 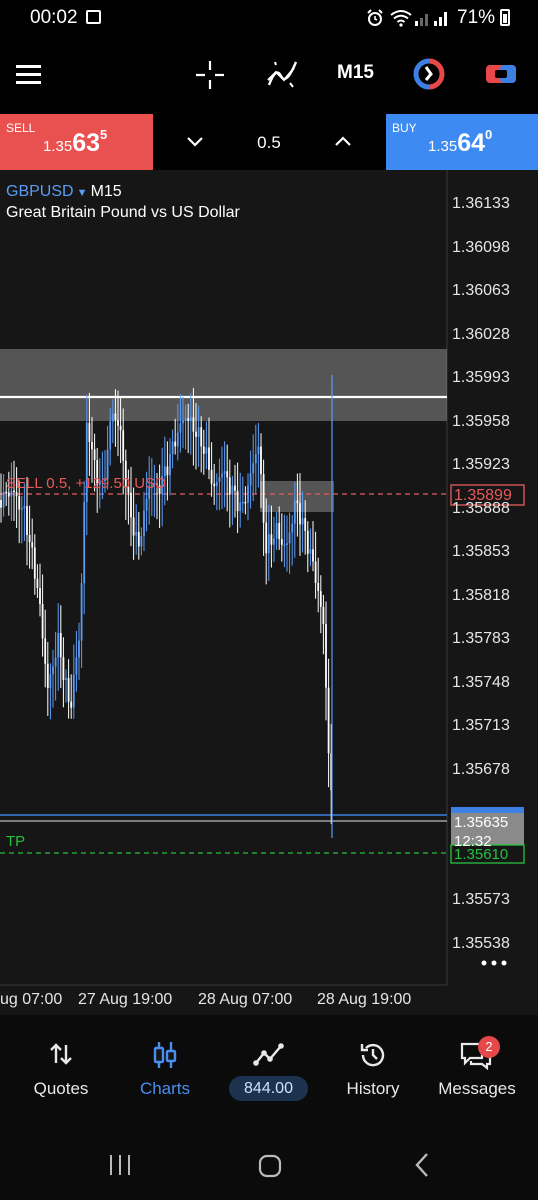 What do you see at coordinates (165, 1089) in the screenshot?
I see `nav-charts: Charts` at bounding box center [165, 1089].